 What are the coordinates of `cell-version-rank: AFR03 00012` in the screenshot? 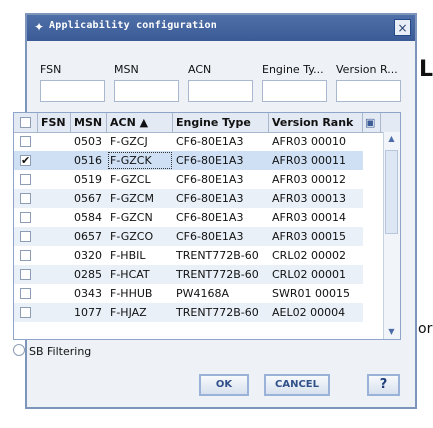 It's located at (309, 179).